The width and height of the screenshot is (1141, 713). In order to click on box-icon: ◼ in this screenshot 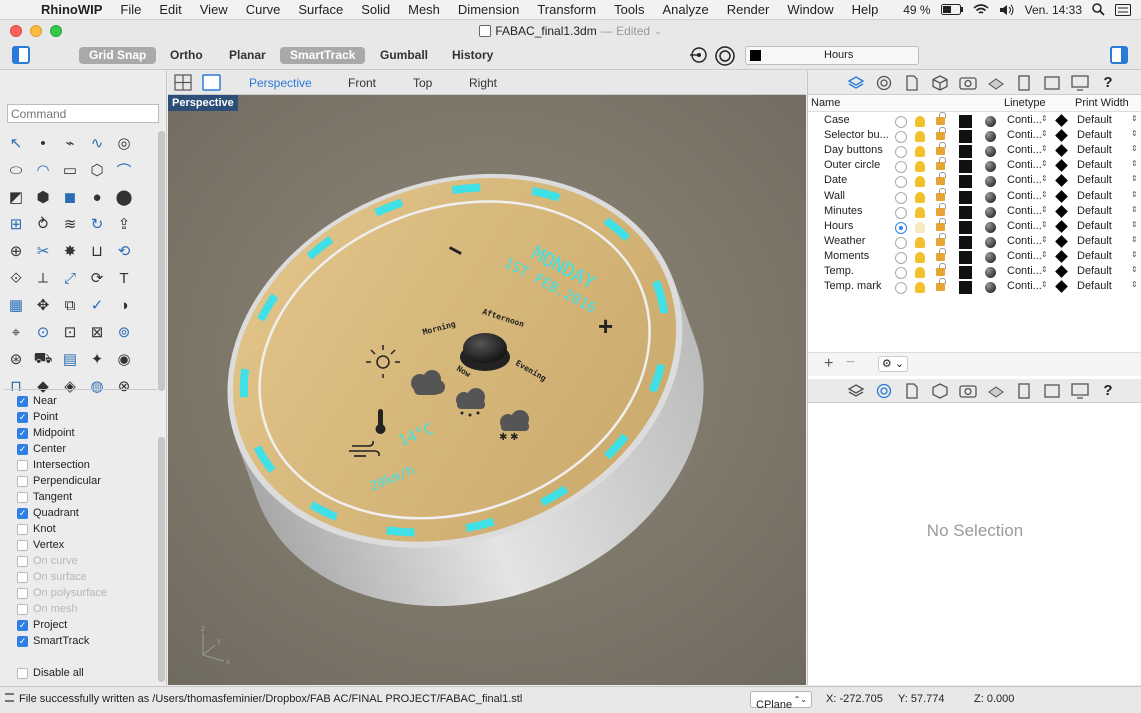, I will do `click(70, 197)`.